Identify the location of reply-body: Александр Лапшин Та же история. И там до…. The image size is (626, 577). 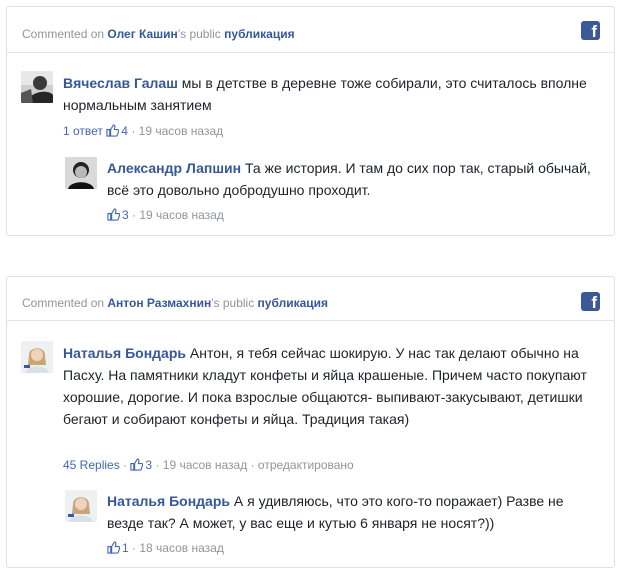
(357, 179).